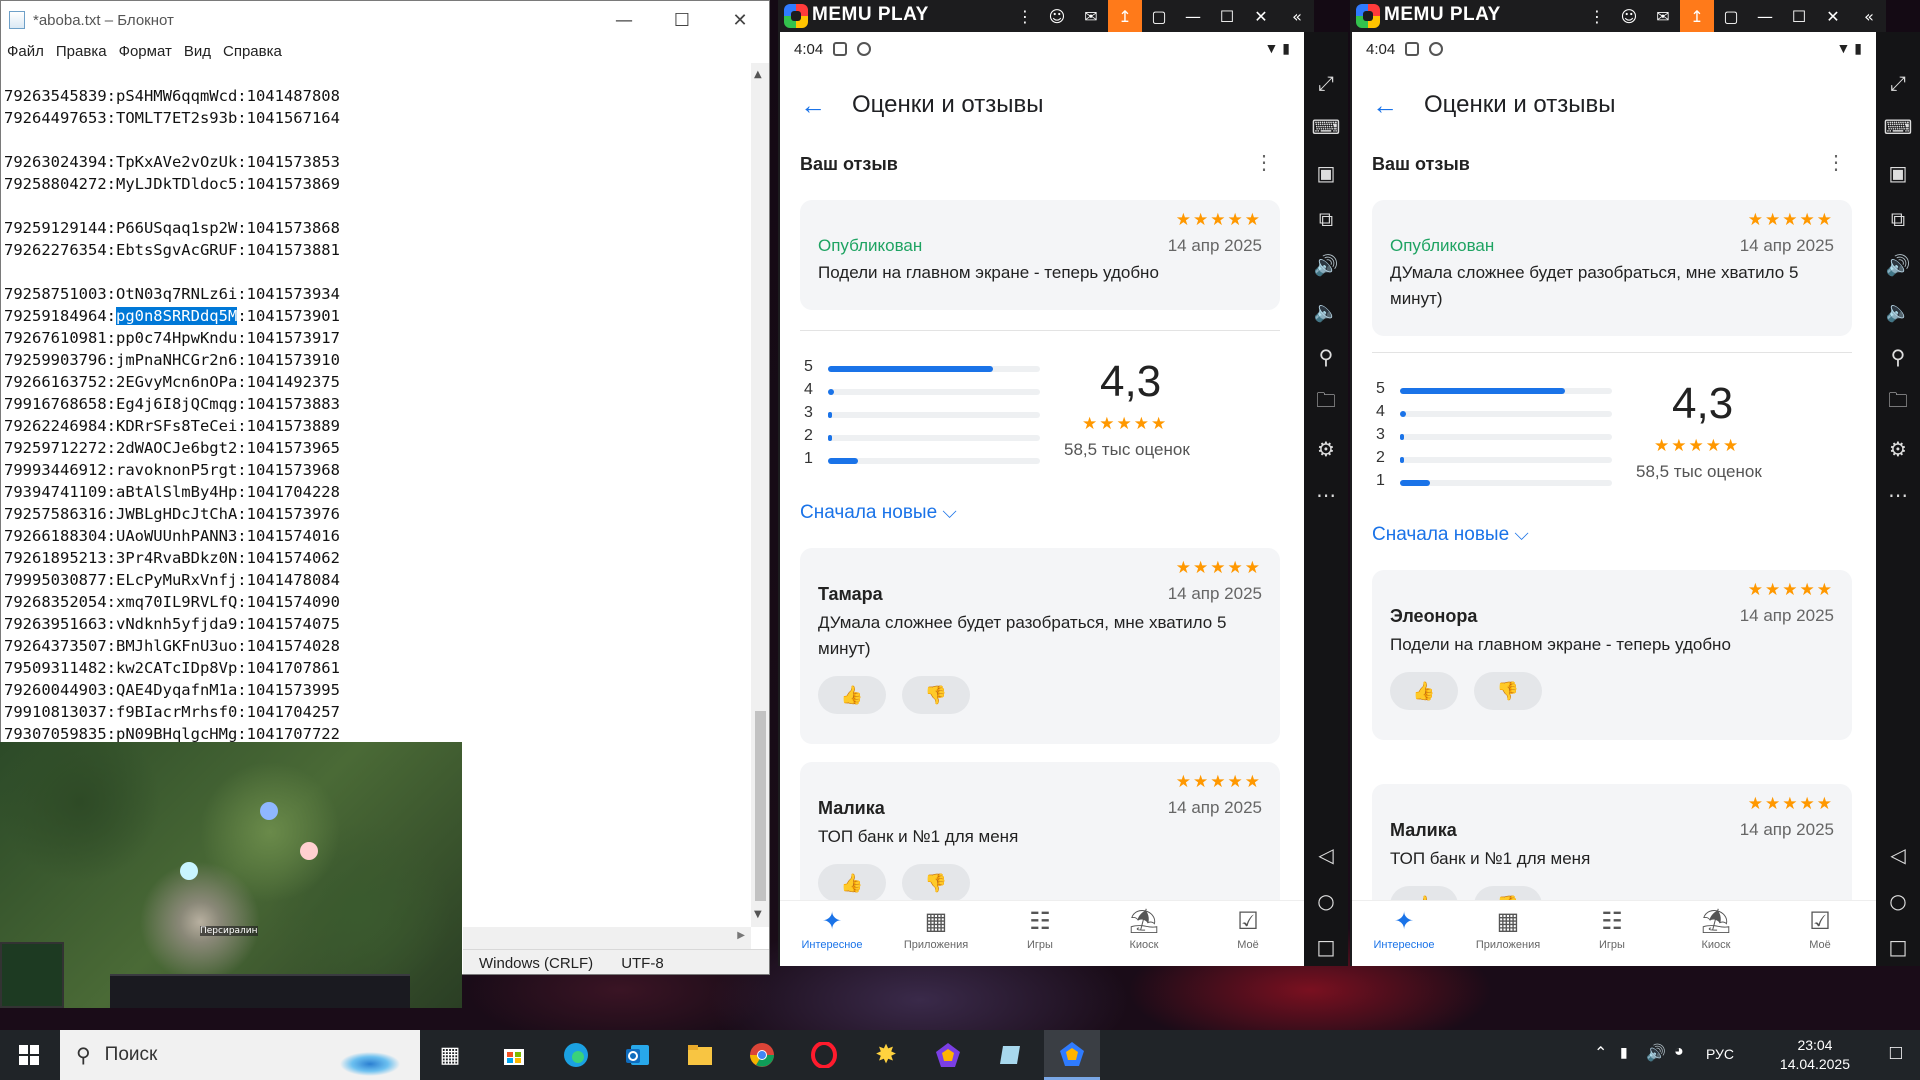 This screenshot has height=1080, width=1920. What do you see at coordinates (758, 914) in the screenshot?
I see `scroll-down-icon: ▼` at bounding box center [758, 914].